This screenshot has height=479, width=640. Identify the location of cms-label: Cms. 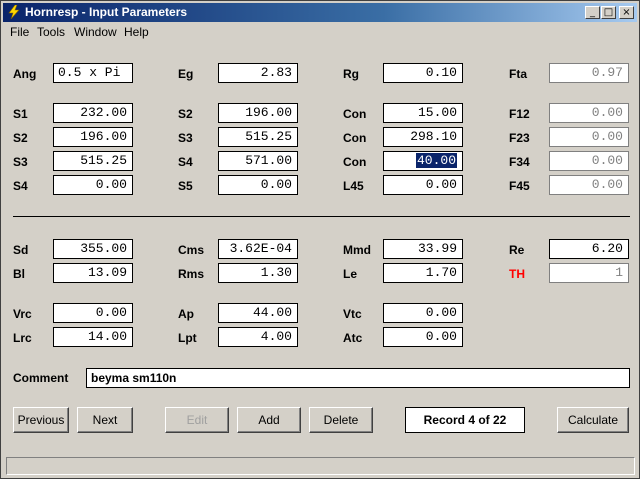
(191, 250).